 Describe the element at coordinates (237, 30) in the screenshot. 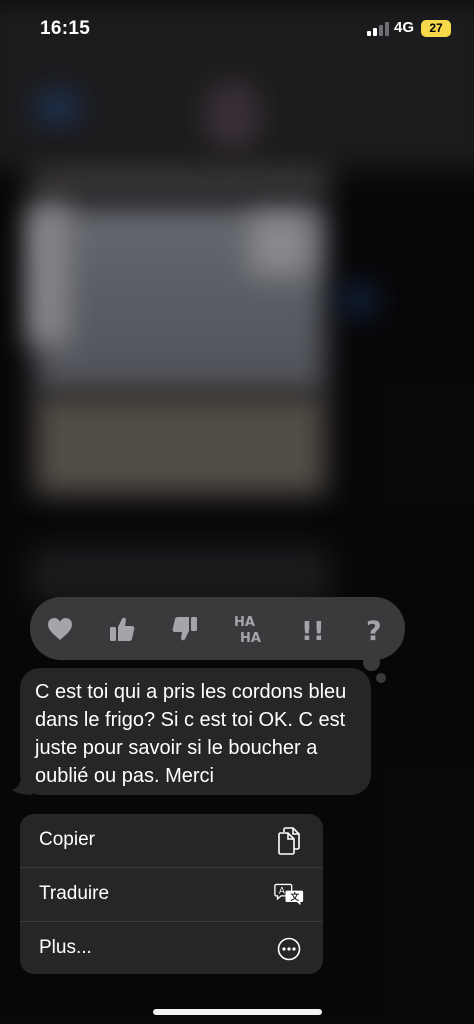

I see `status-bar: 16:15 4G 27` at that location.